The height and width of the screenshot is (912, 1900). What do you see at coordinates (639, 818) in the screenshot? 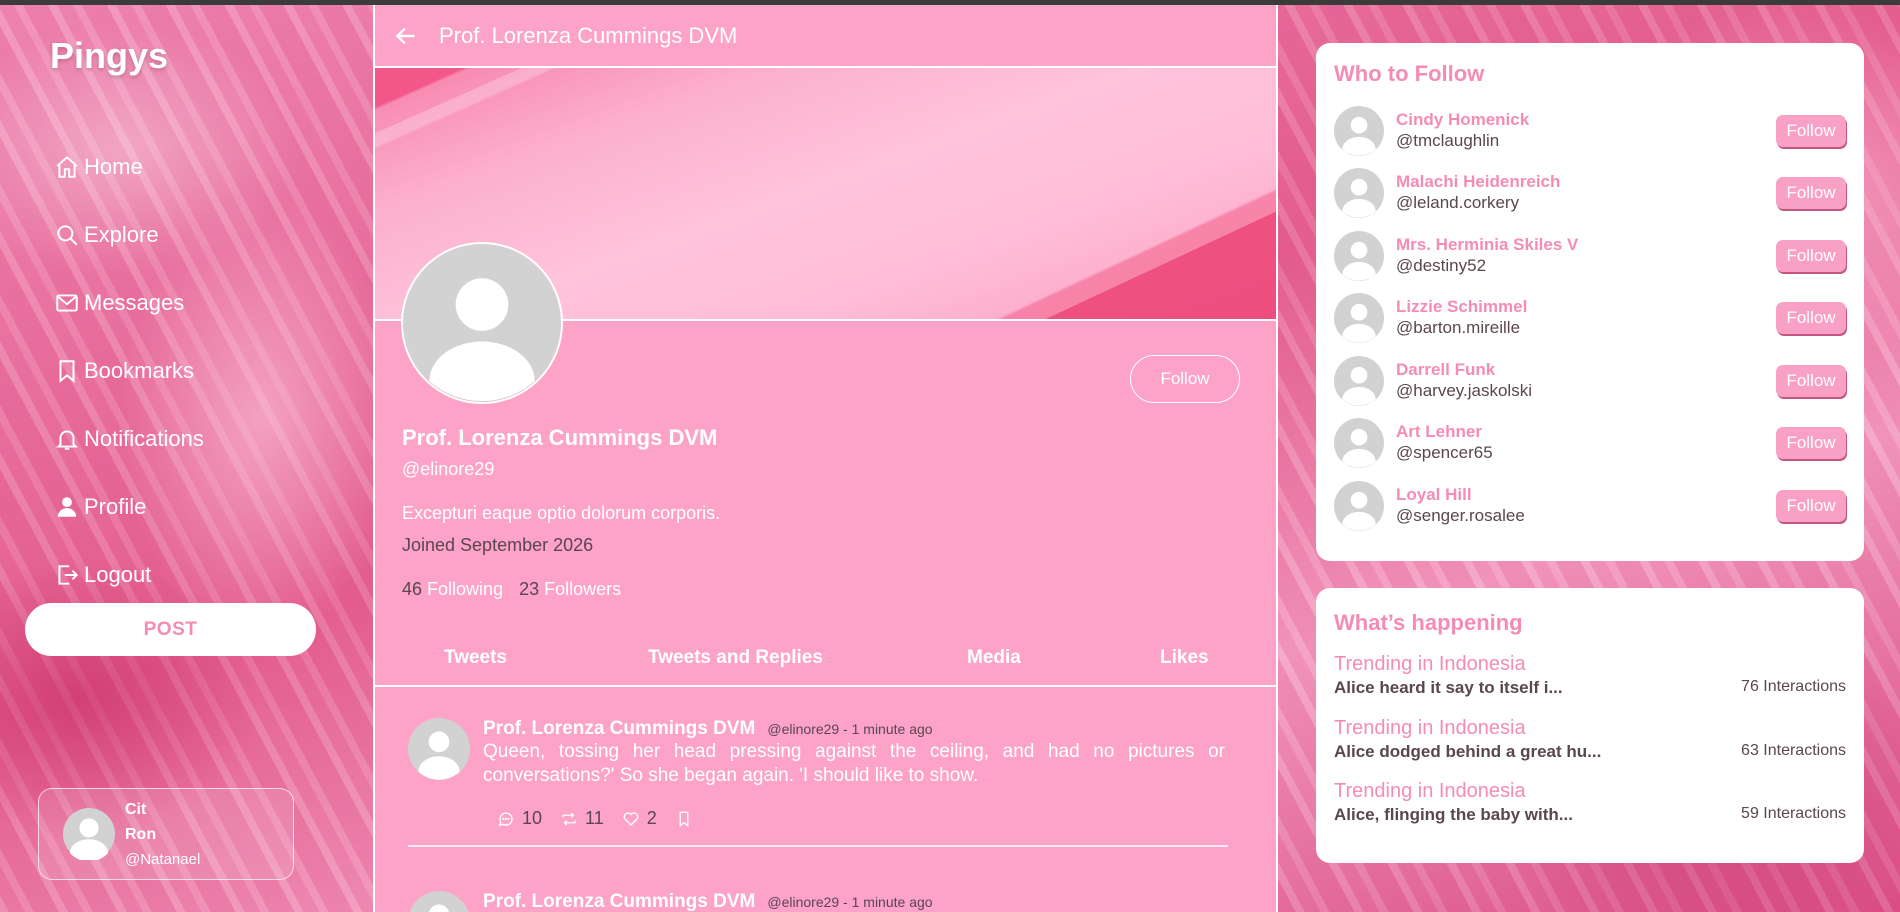
I see `like-button: 2` at bounding box center [639, 818].